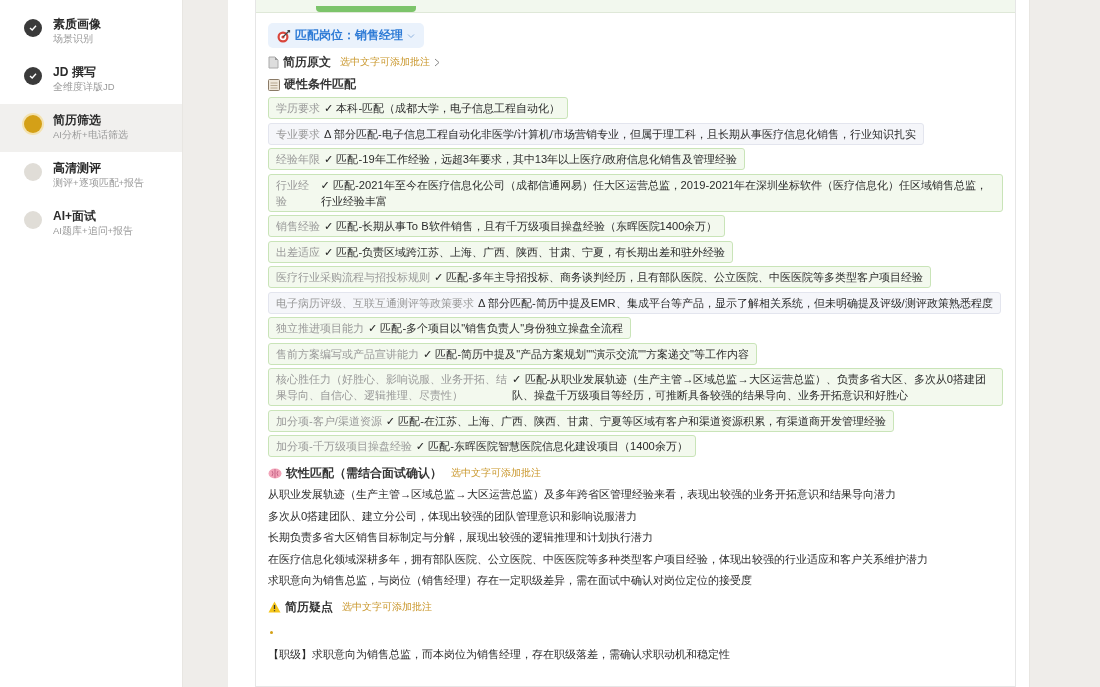  I want to click on step-title: AI+面试, so click(75, 216).